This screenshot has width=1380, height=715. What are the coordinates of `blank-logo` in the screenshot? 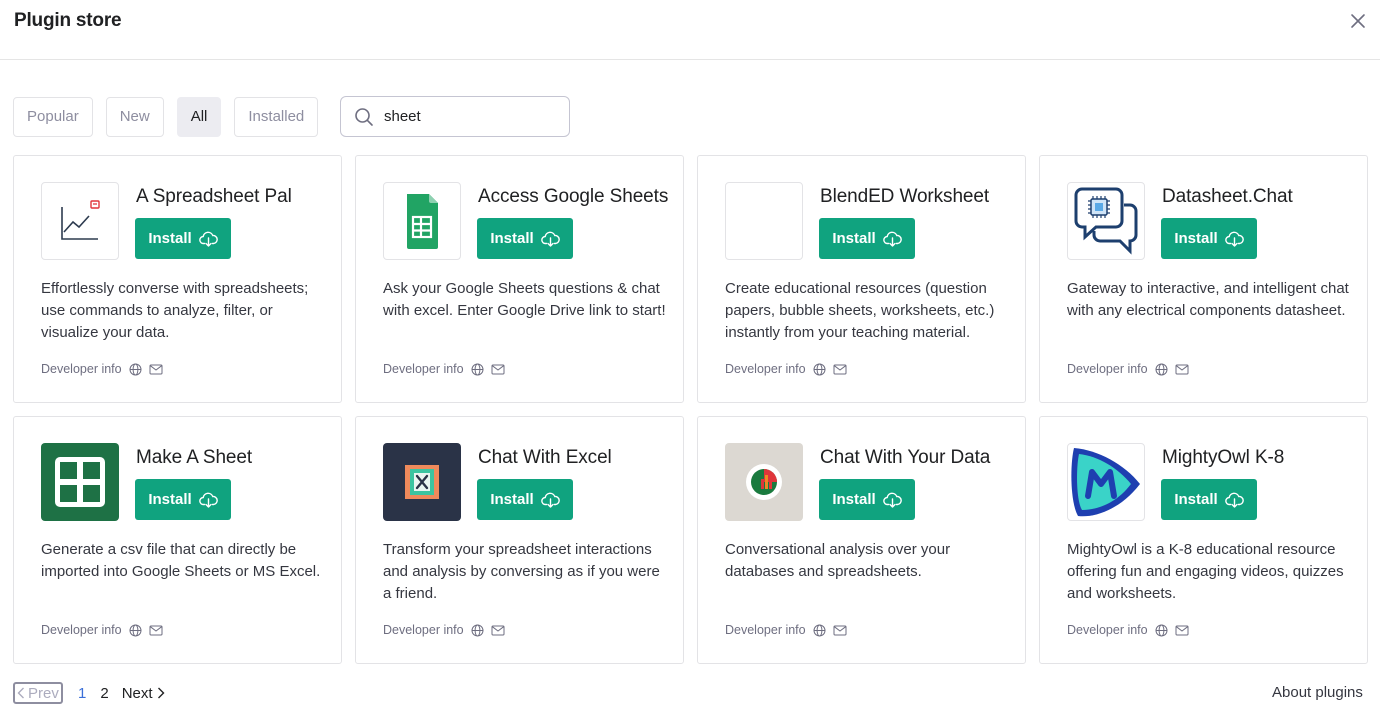 It's located at (764, 221).